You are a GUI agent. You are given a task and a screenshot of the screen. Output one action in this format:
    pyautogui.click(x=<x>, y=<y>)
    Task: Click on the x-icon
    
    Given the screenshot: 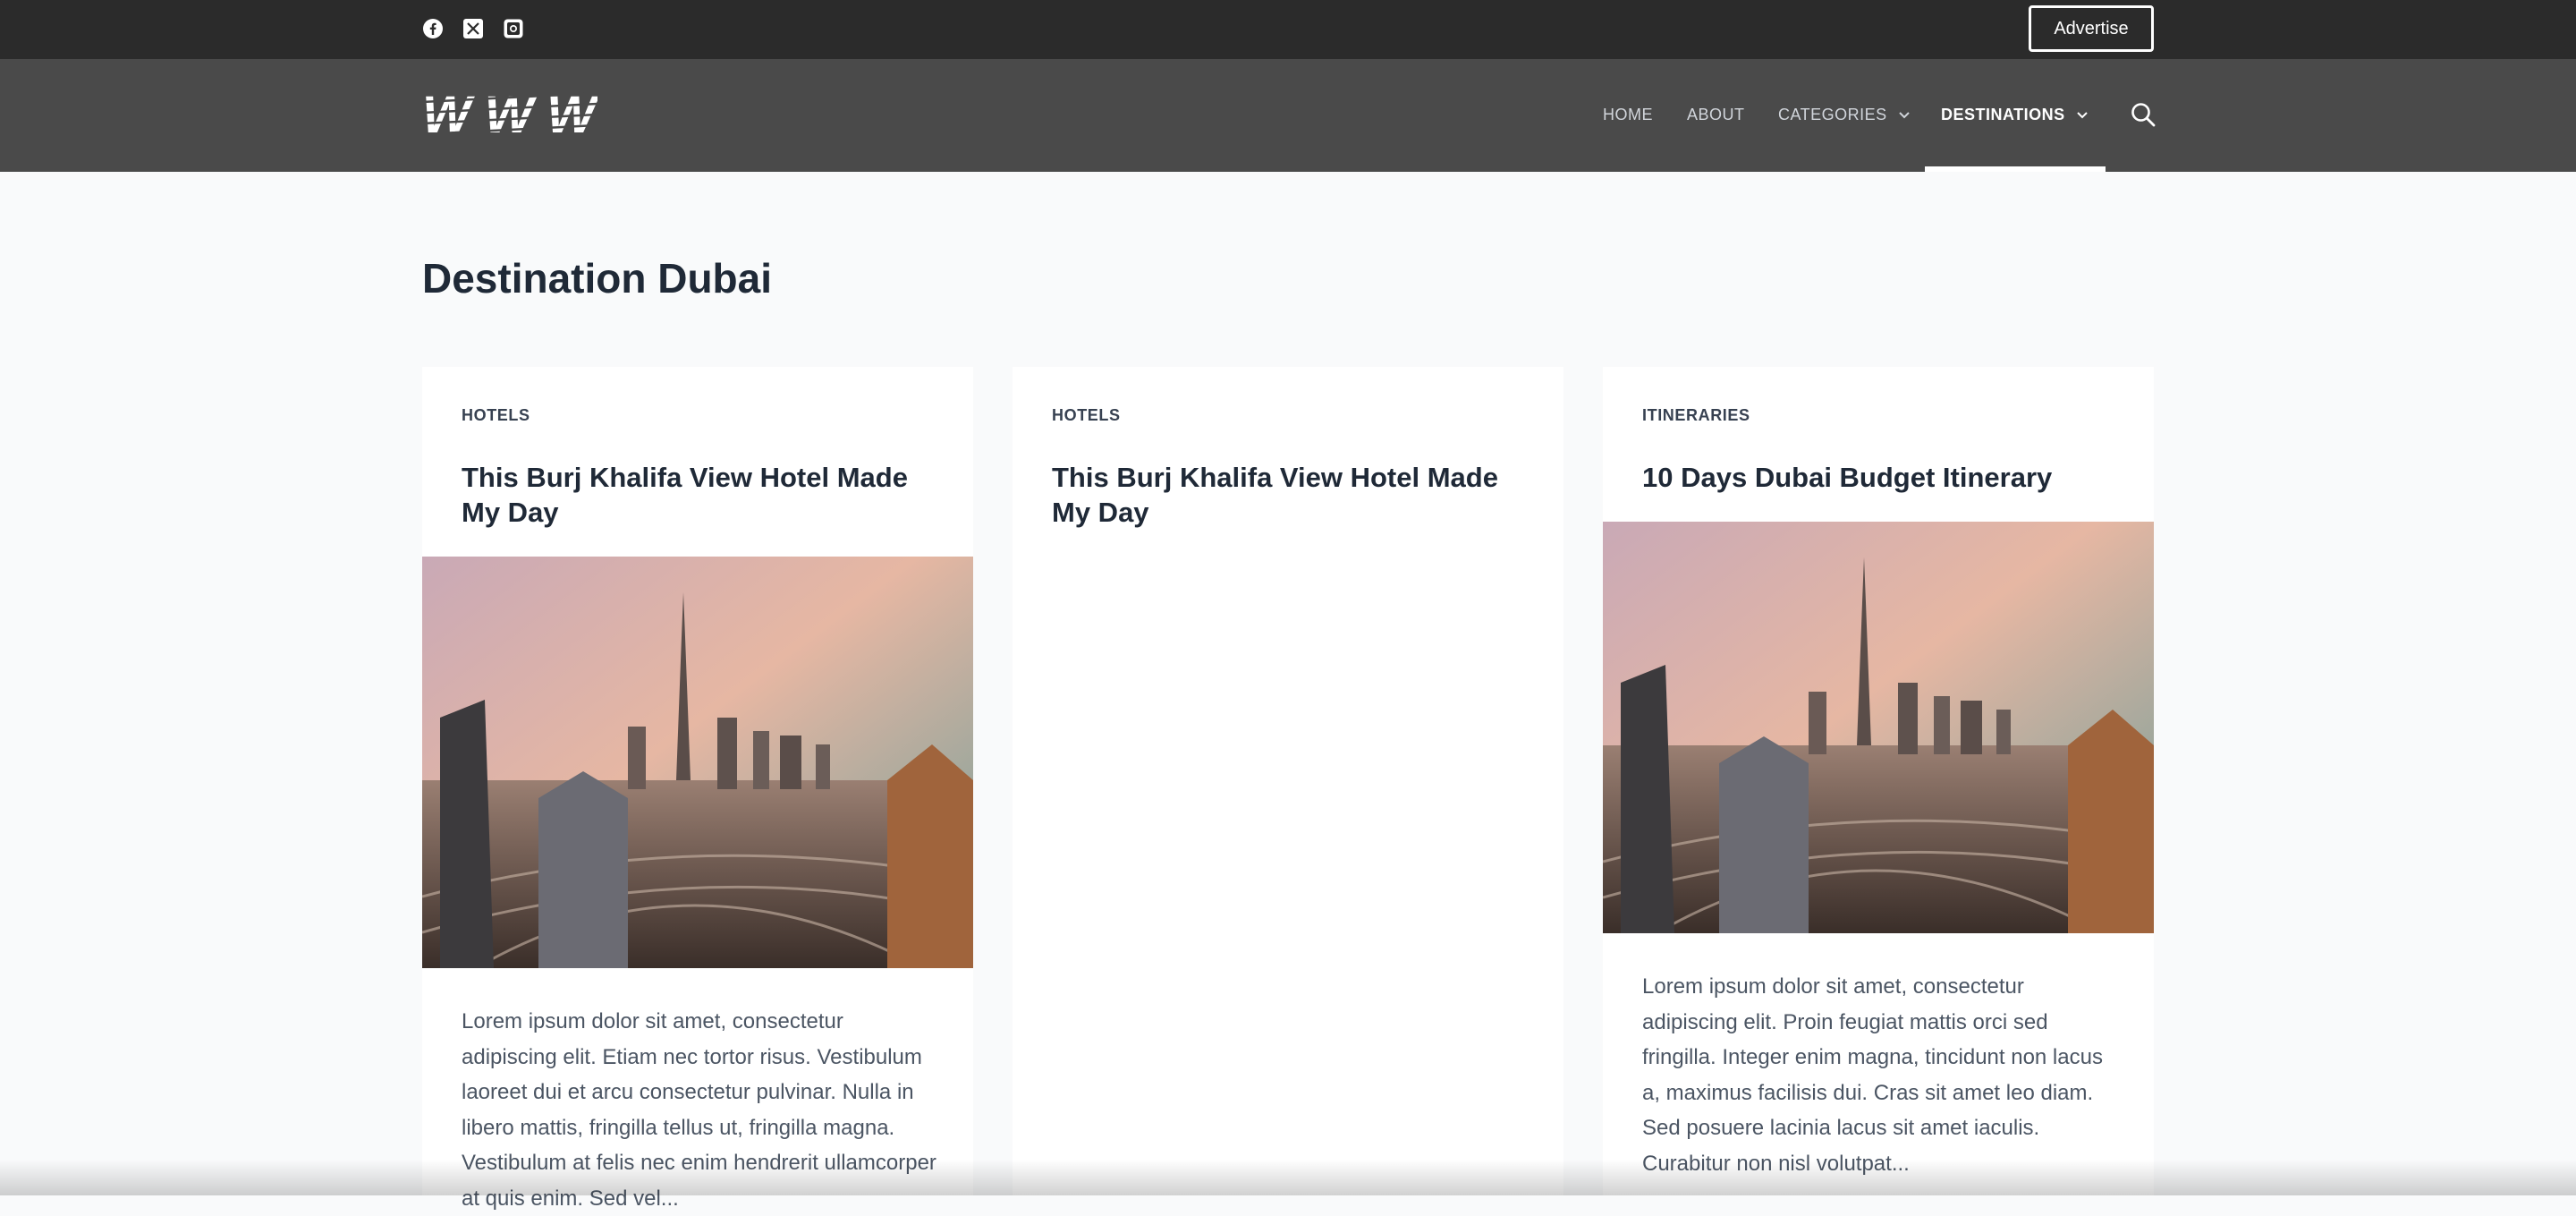 What is the action you would take?
    pyautogui.click(x=473, y=28)
    